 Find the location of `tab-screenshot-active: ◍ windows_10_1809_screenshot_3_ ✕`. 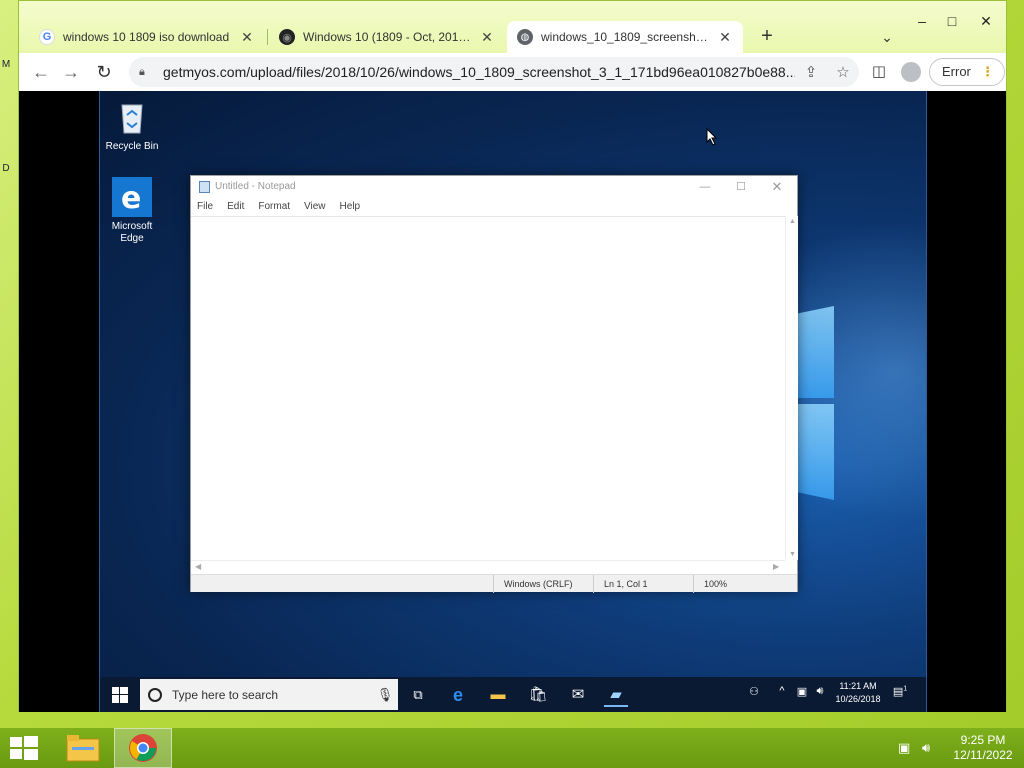

tab-screenshot-active: ◍ windows_10_1809_screenshot_3_ ✕ is located at coordinates (625, 37).